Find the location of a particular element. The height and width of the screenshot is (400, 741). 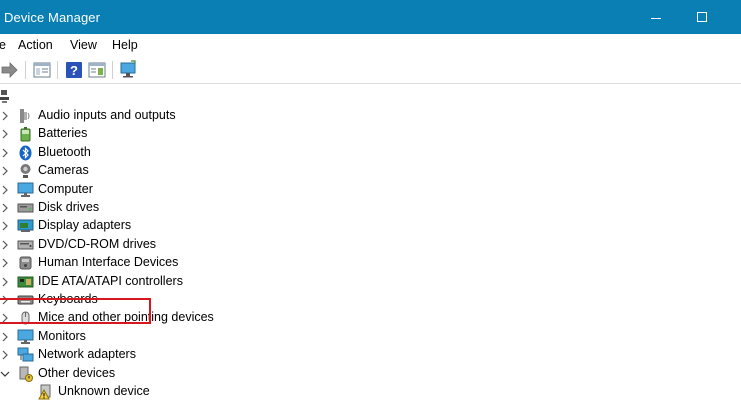

dvd-drive-icon is located at coordinates (25, 245).